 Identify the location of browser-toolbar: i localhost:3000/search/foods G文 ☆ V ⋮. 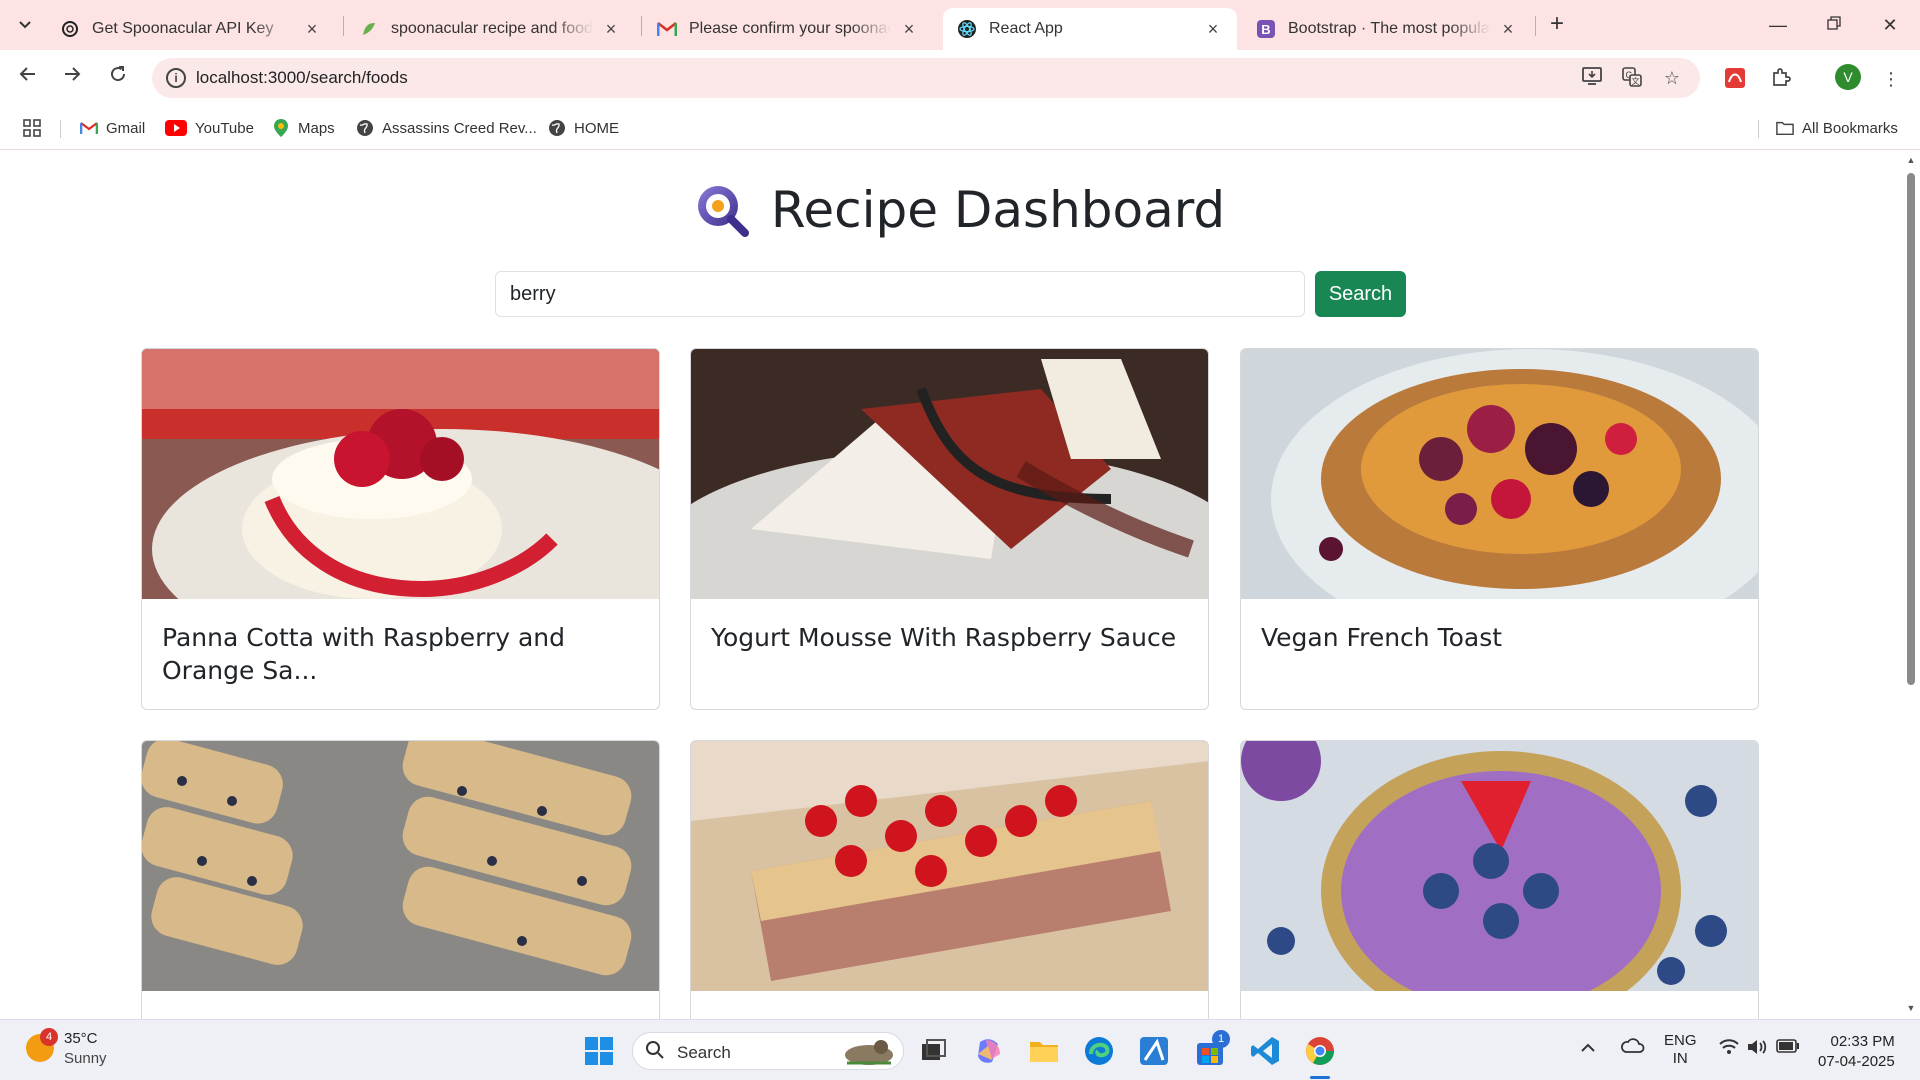
(960, 78).